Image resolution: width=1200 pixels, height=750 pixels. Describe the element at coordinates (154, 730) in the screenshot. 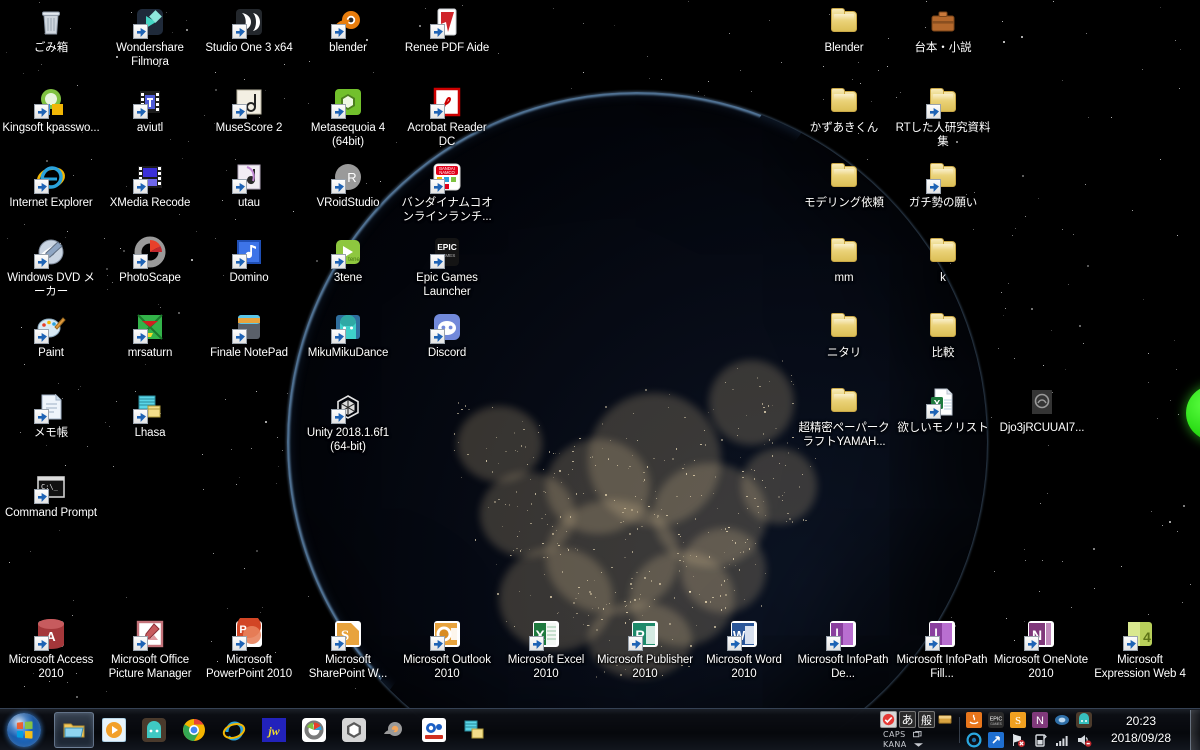

I see `taskbar-mikumikudance` at that location.